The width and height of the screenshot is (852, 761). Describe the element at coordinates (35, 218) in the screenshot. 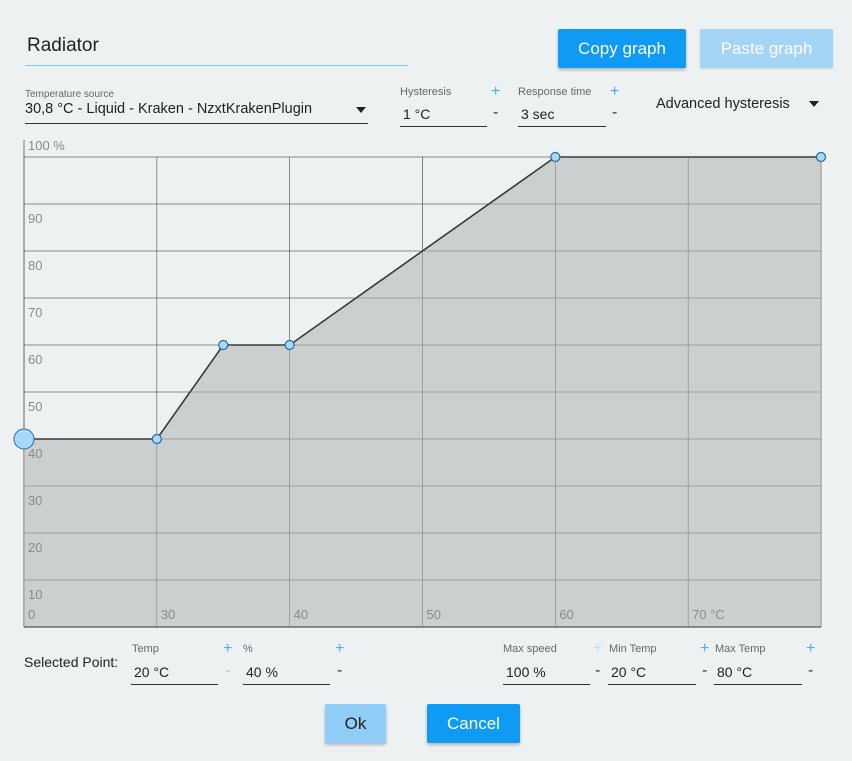

I see `y-tick-label: 90` at that location.